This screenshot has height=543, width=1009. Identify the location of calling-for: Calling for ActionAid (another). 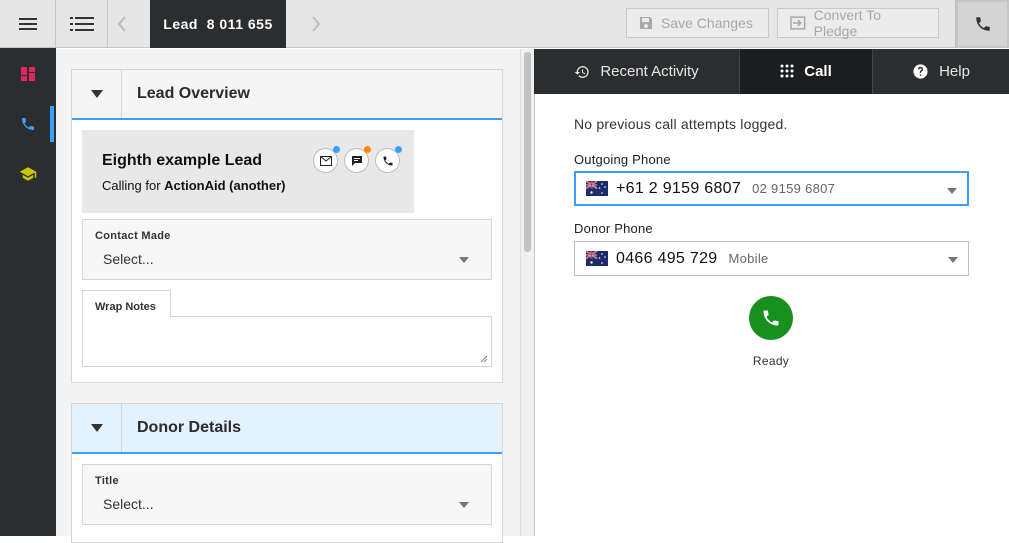
(258, 185).